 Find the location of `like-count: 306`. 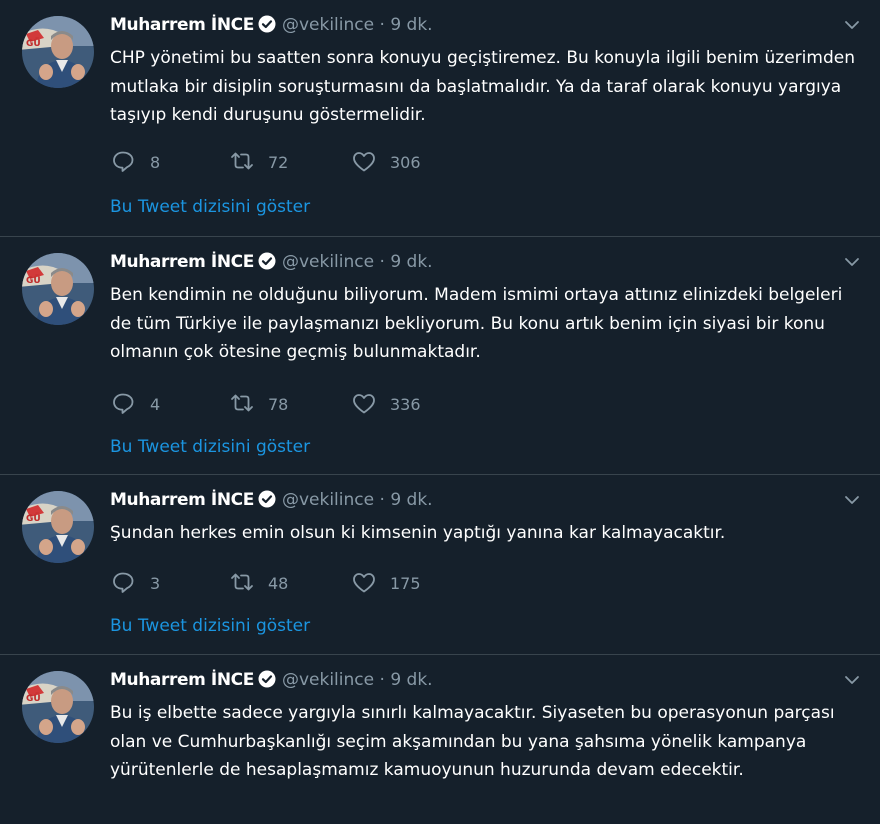

like-count: 306 is located at coordinates (405, 162).